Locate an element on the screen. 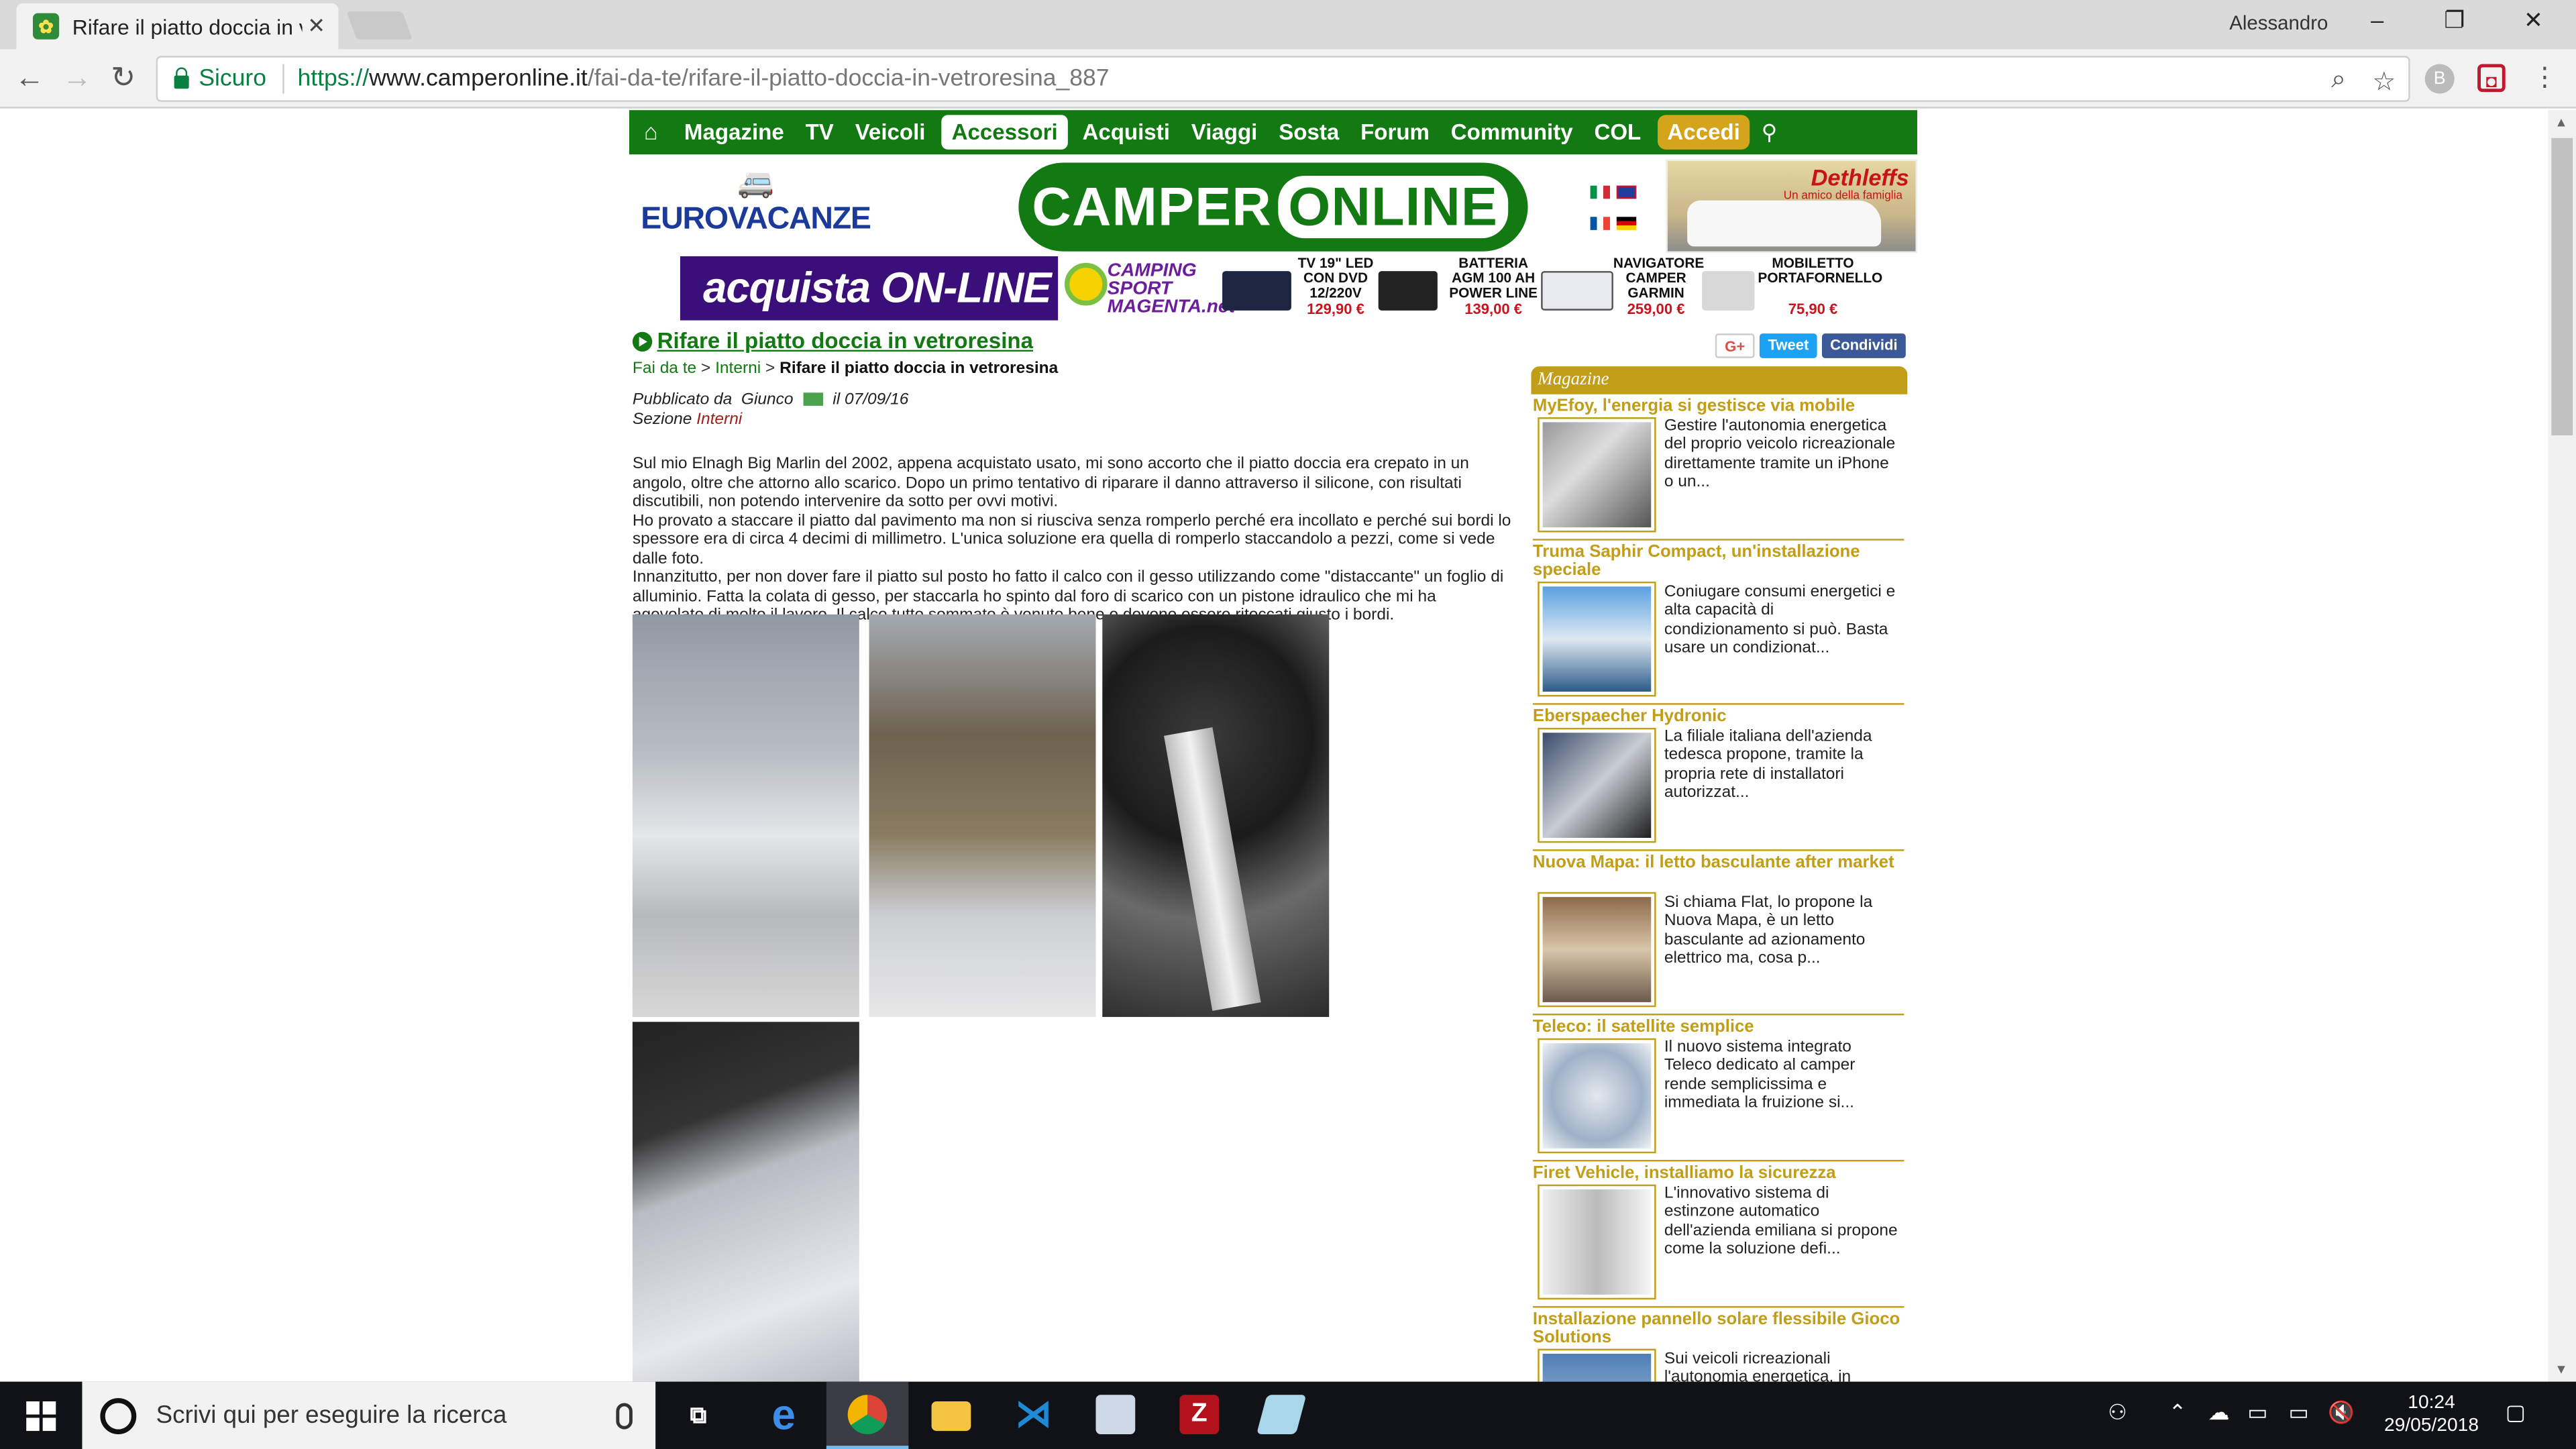  magazine-item-title: MyEfoy, l'energia si gestisce via mobile is located at coordinates (1717, 406).